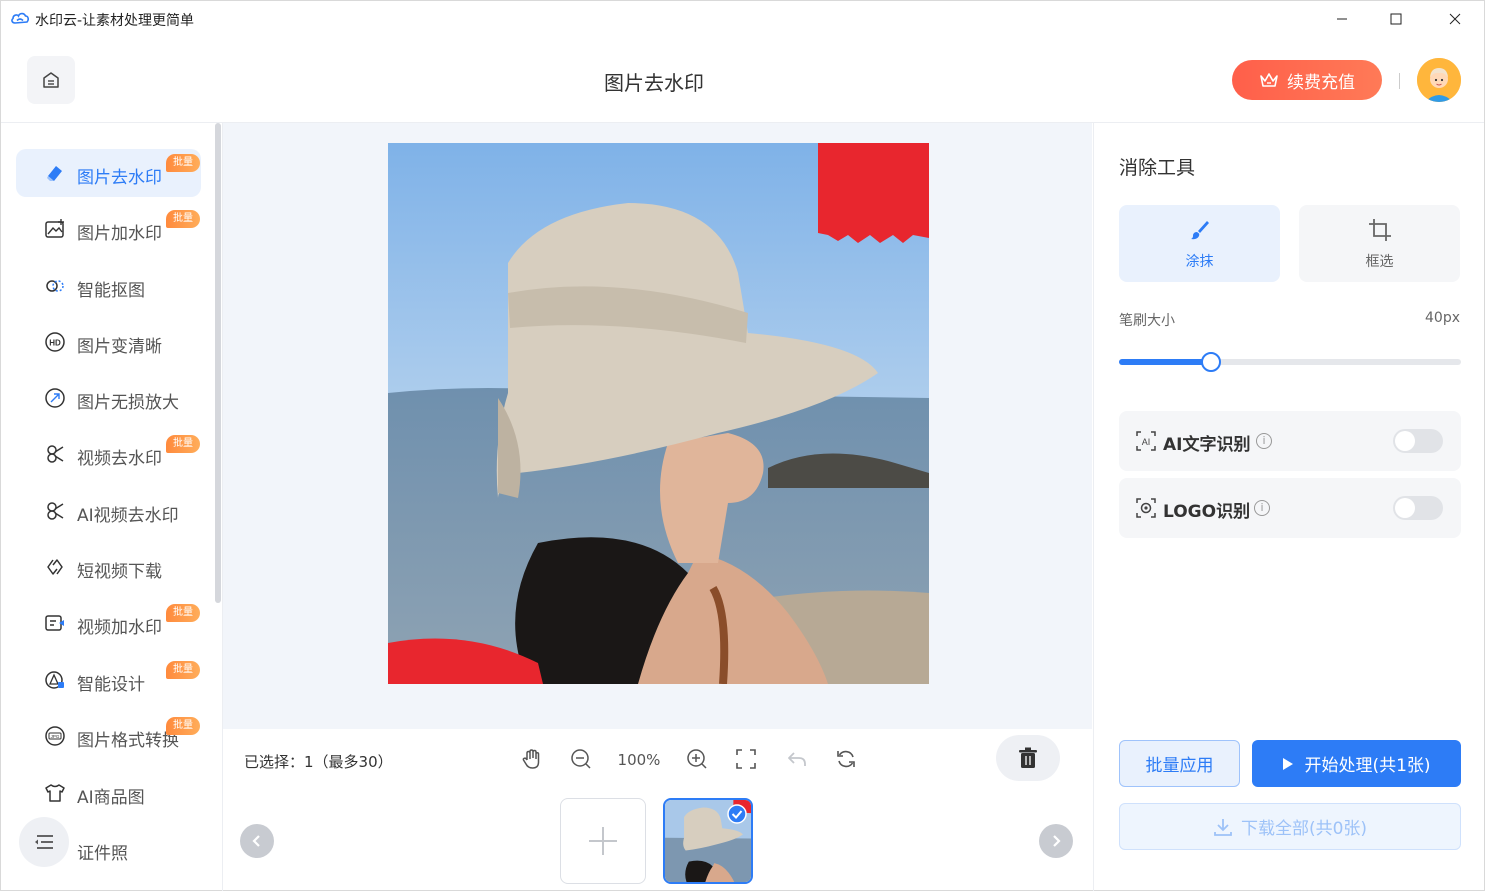  I want to click on minimize-icon, so click(1342, 19).